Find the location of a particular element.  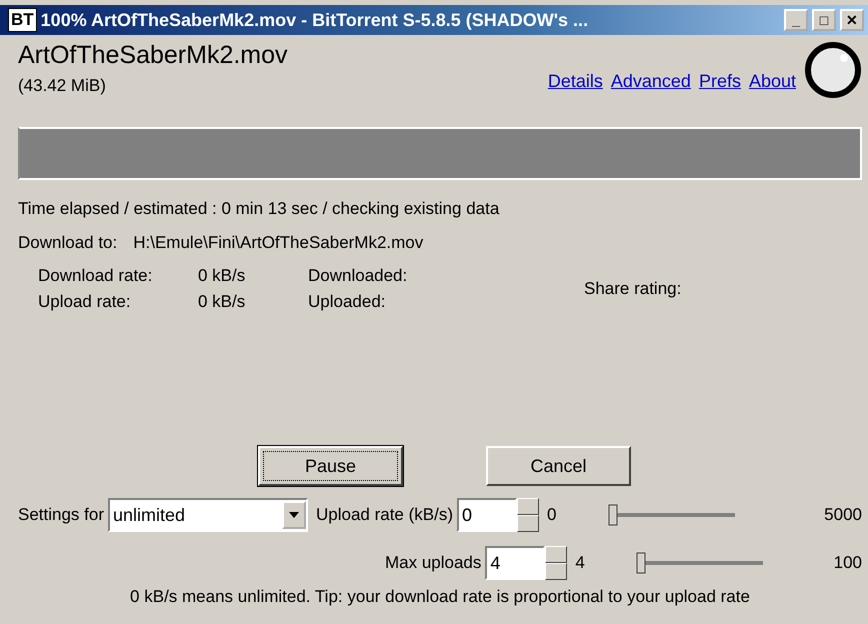

field-label: Upload rate: is located at coordinates (85, 301).